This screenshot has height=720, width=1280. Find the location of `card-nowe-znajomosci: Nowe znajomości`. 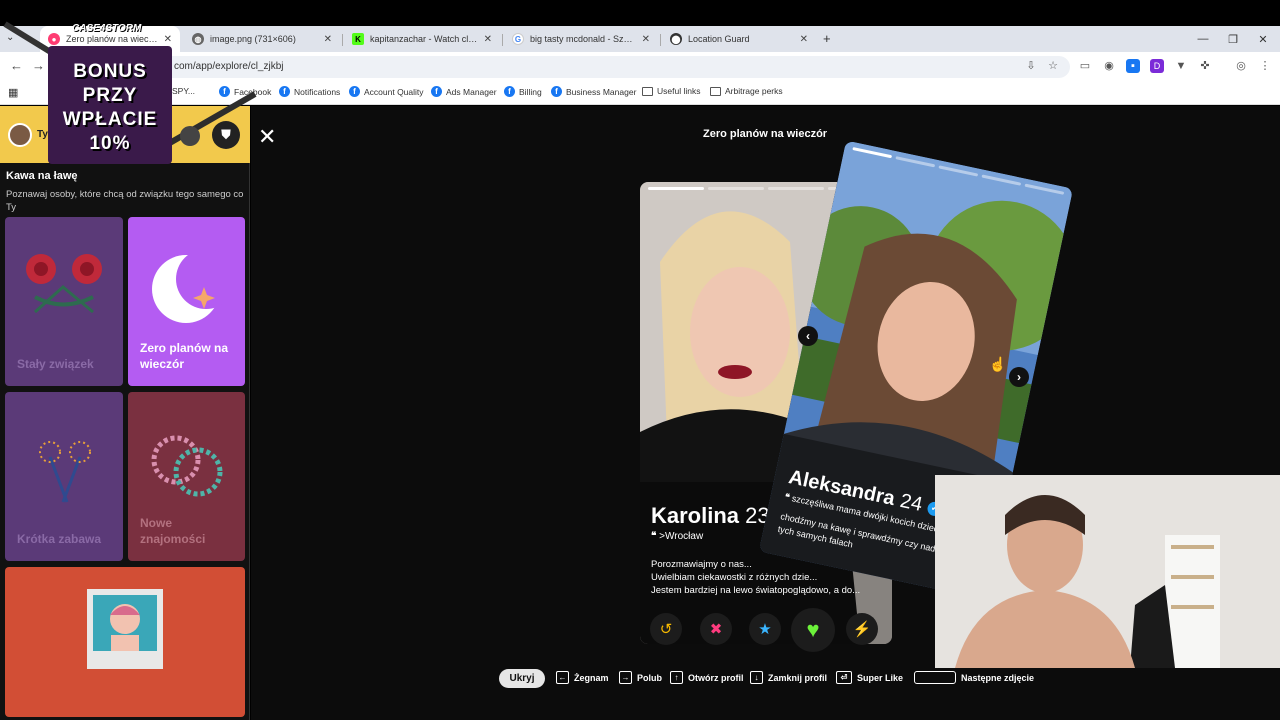

card-nowe-znajomosci: Nowe znajomości is located at coordinates (186, 476).